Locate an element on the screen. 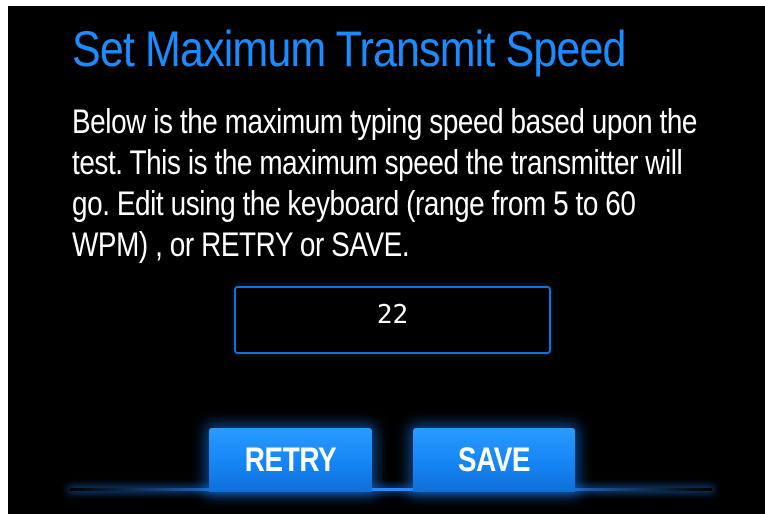  page-title: Set Maximum Transmit Speed is located at coordinates (349, 49).